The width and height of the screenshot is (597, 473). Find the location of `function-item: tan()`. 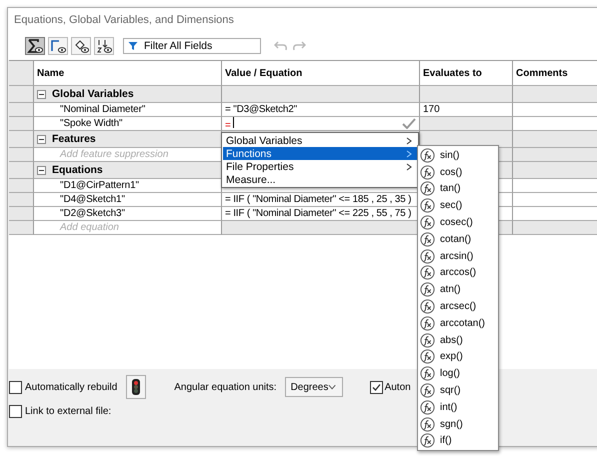

function-item: tan() is located at coordinates (458, 189).